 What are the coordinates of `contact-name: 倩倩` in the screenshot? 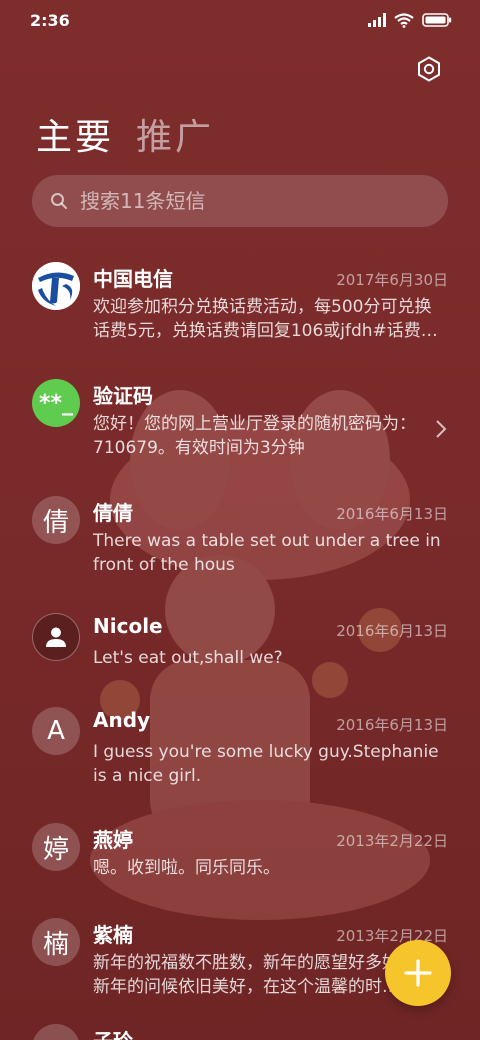 It's located at (113, 513).